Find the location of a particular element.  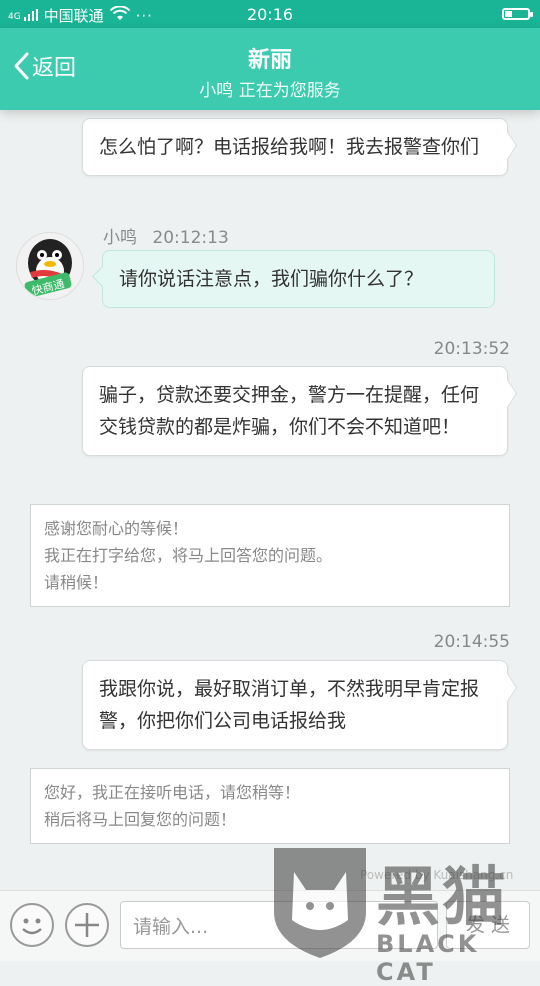

status-bar: 4G 中国联通 ··· 20:16 is located at coordinates (270, 14).